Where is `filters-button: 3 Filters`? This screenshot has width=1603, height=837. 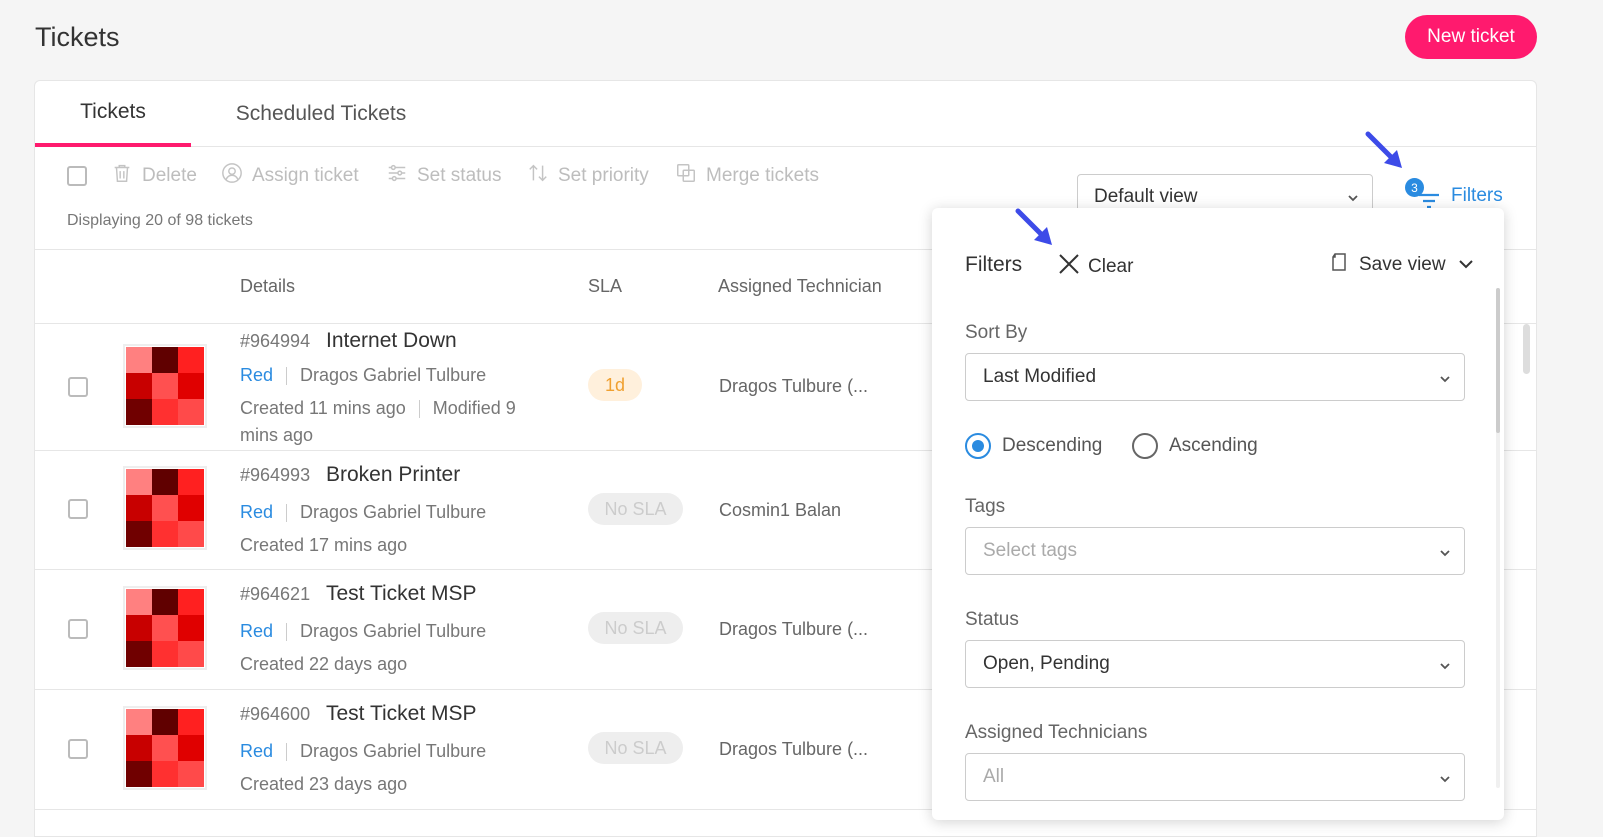 filters-button: 3 Filters is located at coordinates (1454, 194).